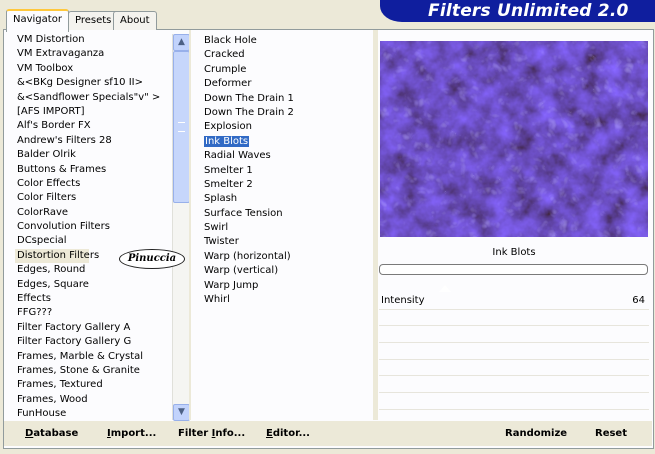 Image resolution: width=655 pixels, height=454 pixels. I want to click on filter-item: Black Hole, so click(288, 41).